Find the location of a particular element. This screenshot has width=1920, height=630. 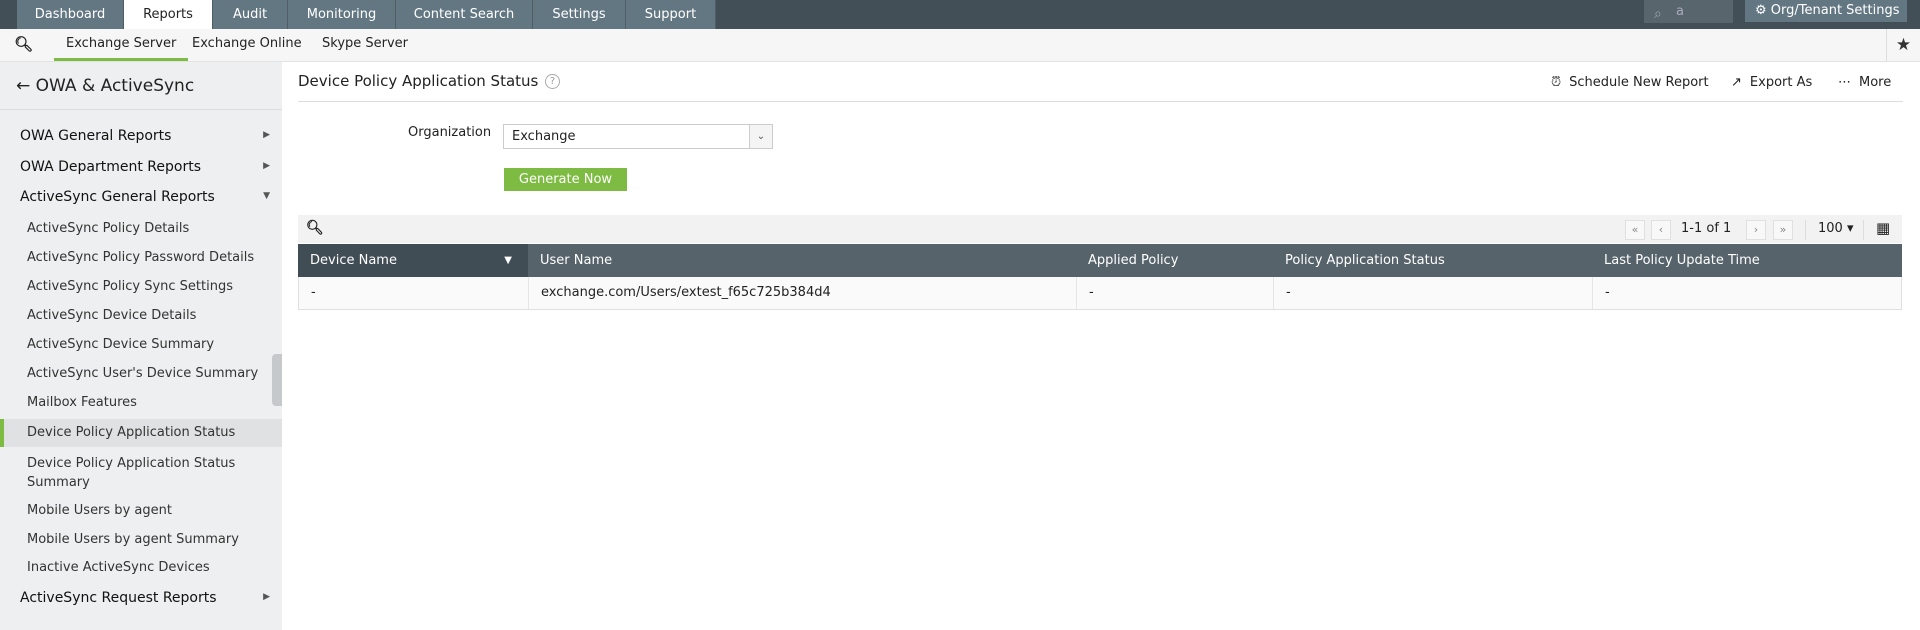

cell-policy-status: - is located at coordinates (1433, 293).